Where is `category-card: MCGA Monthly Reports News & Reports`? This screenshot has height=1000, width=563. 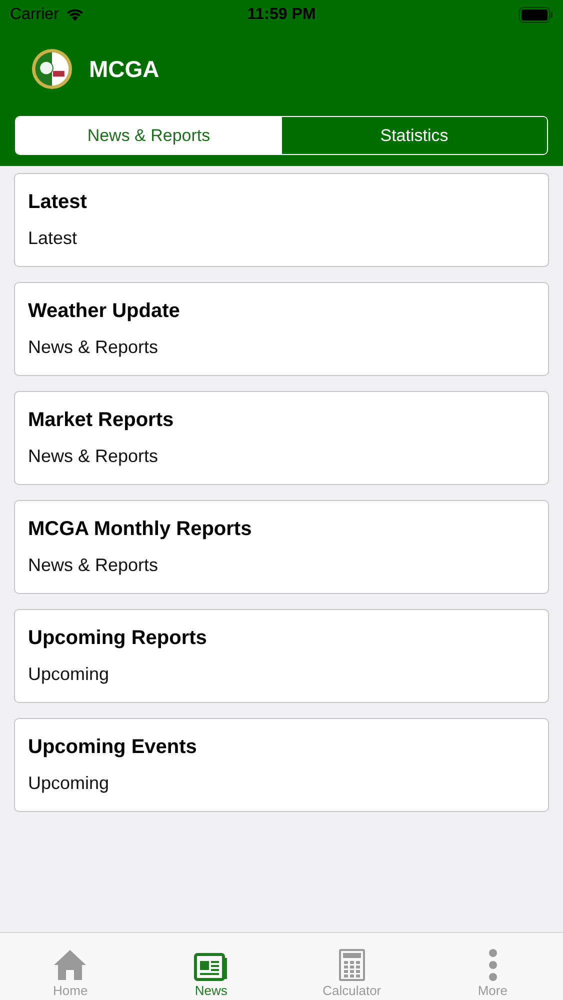 category-card: MCGA Monthly Reports News & Reports is located at coordinates (281, 547).